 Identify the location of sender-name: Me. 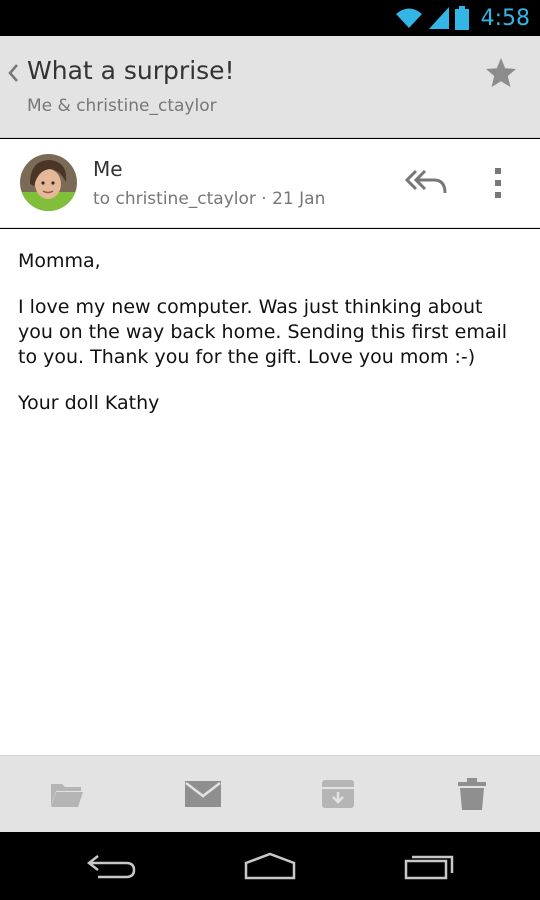
(108, 169).